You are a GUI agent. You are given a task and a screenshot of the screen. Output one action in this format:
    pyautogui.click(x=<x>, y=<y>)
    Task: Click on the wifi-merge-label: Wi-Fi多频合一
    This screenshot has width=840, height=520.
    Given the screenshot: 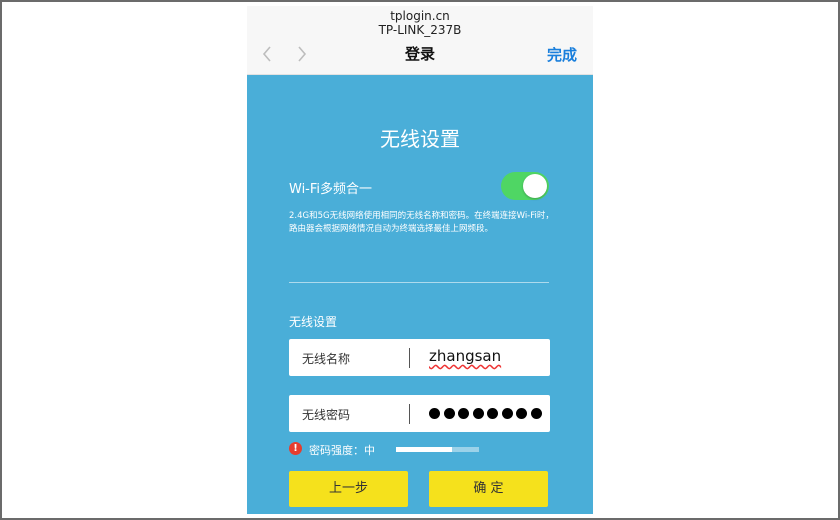 What is the action you would take?
    pyautogui.click(x=331, y=189)
    